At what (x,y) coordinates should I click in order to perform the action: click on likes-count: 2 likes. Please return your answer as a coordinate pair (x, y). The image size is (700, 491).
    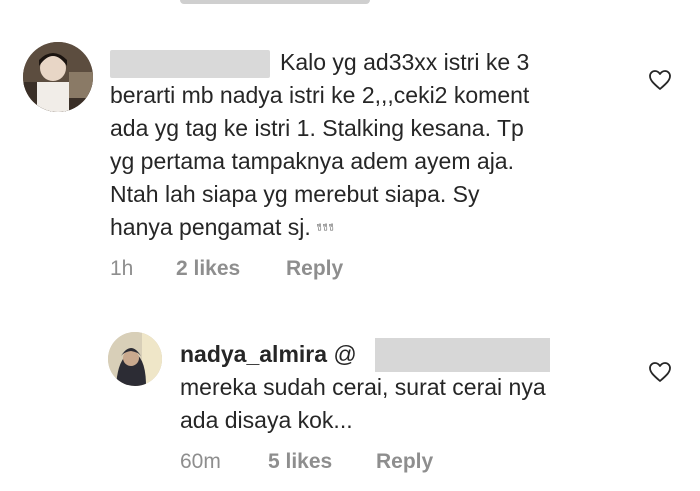
    Looking at the image, I should click on (208, 269).